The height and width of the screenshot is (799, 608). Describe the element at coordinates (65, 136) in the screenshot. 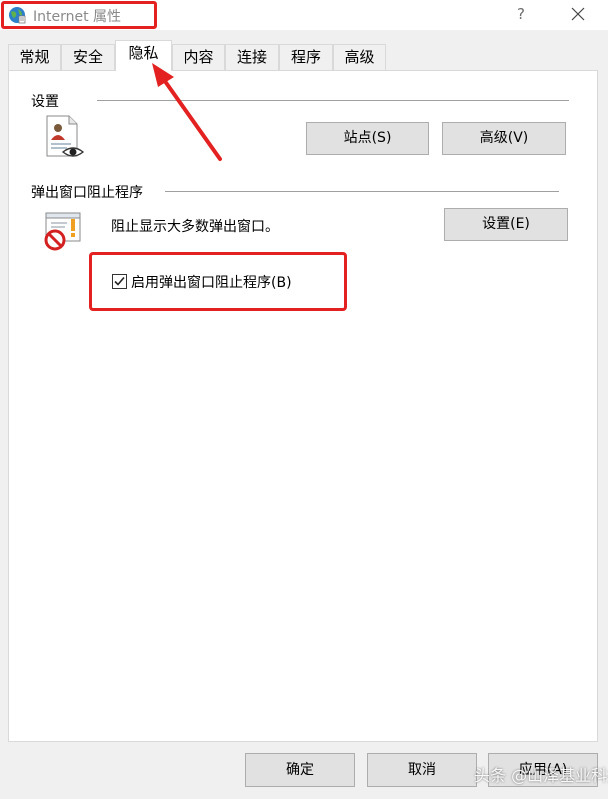

I see `privacy-settings-icon` at that location.